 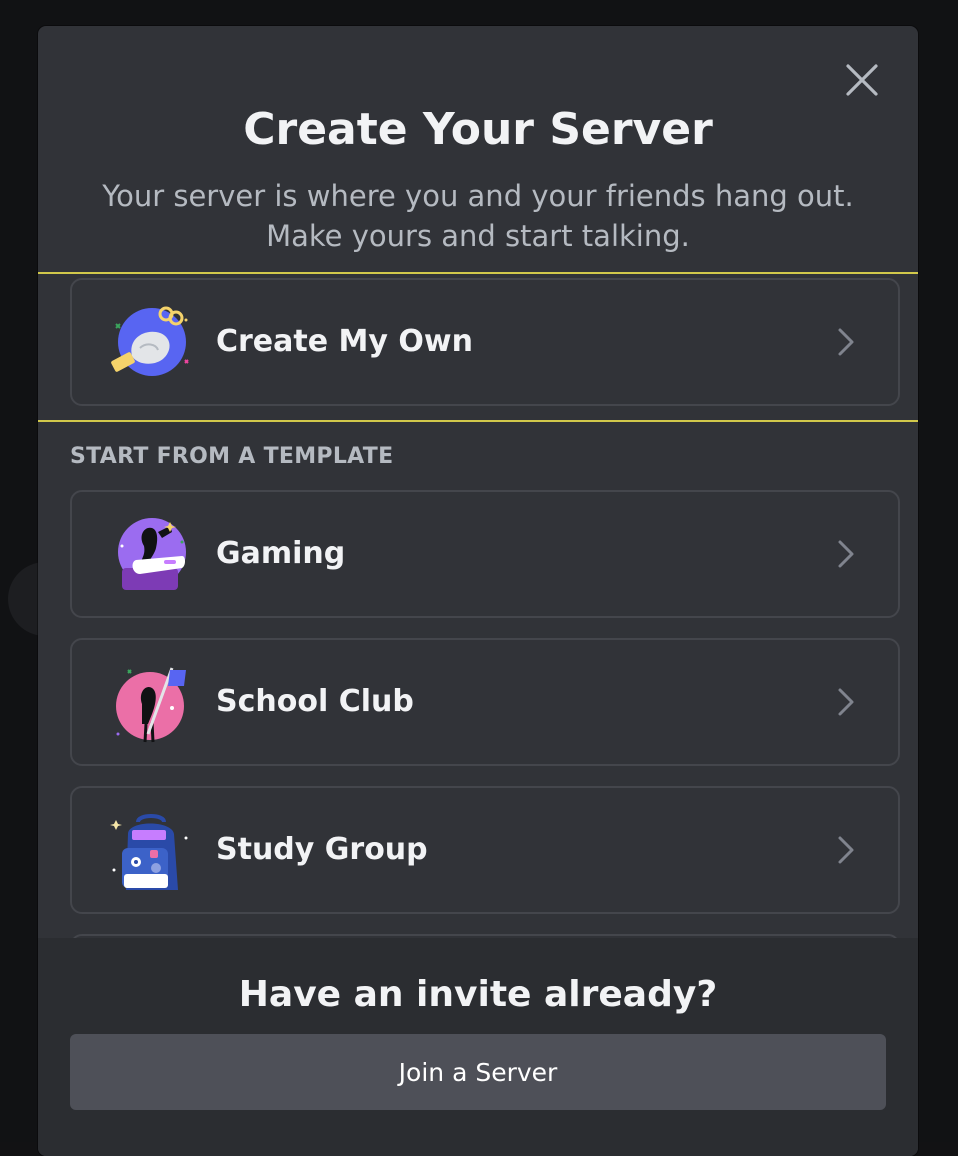 I want to click on gaming-label: Gaming, so click(x=281, y=553).